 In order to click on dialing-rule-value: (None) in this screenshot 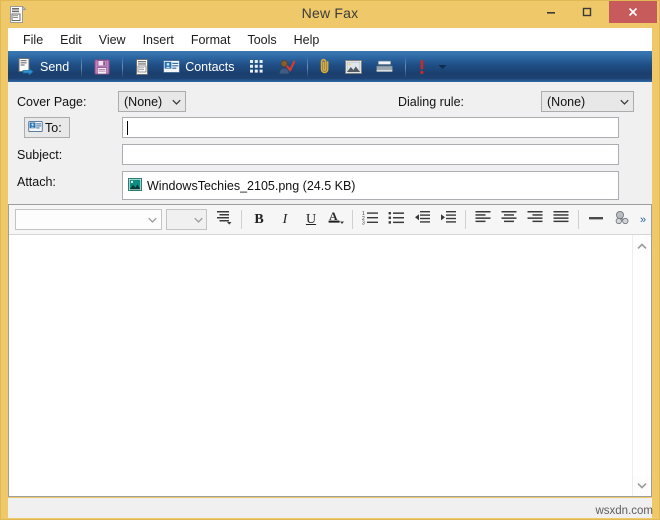, I will do `click(566, 101)`.